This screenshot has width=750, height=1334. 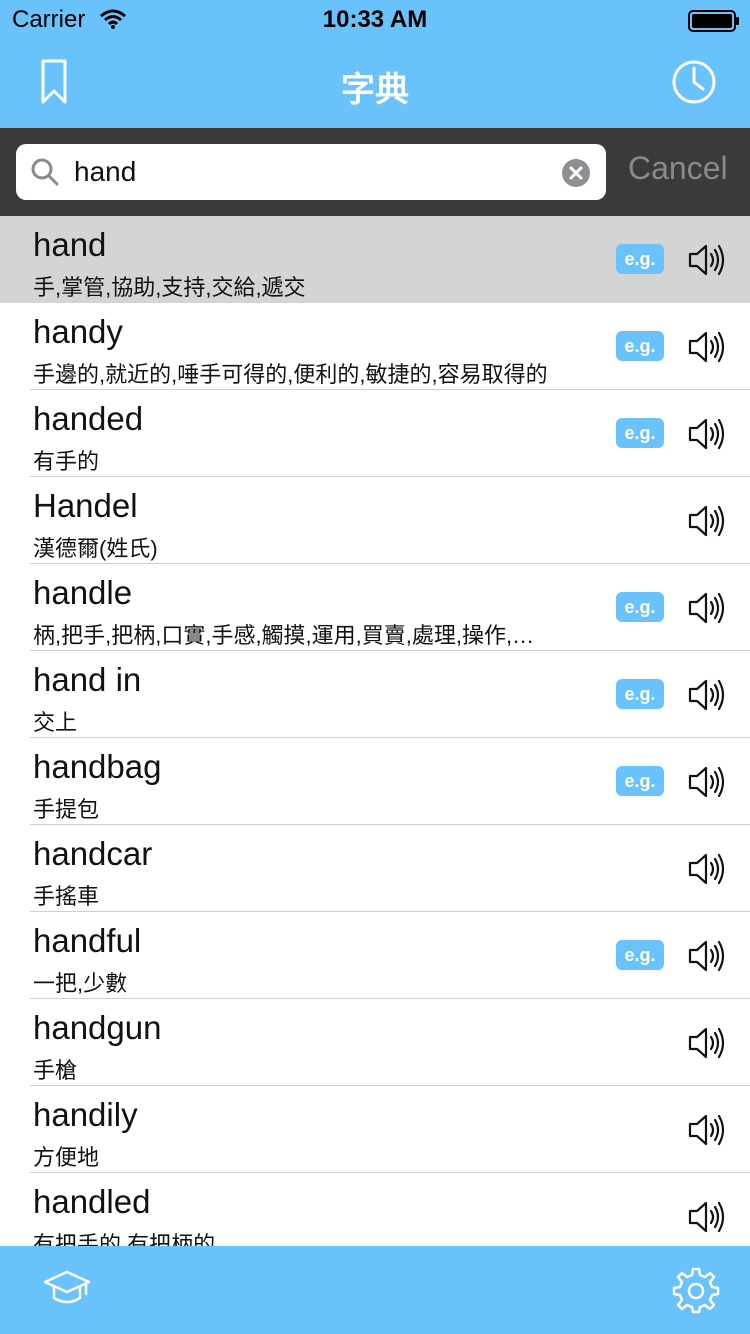 I want to click on result-word: handle, so click(x=83, y=592).